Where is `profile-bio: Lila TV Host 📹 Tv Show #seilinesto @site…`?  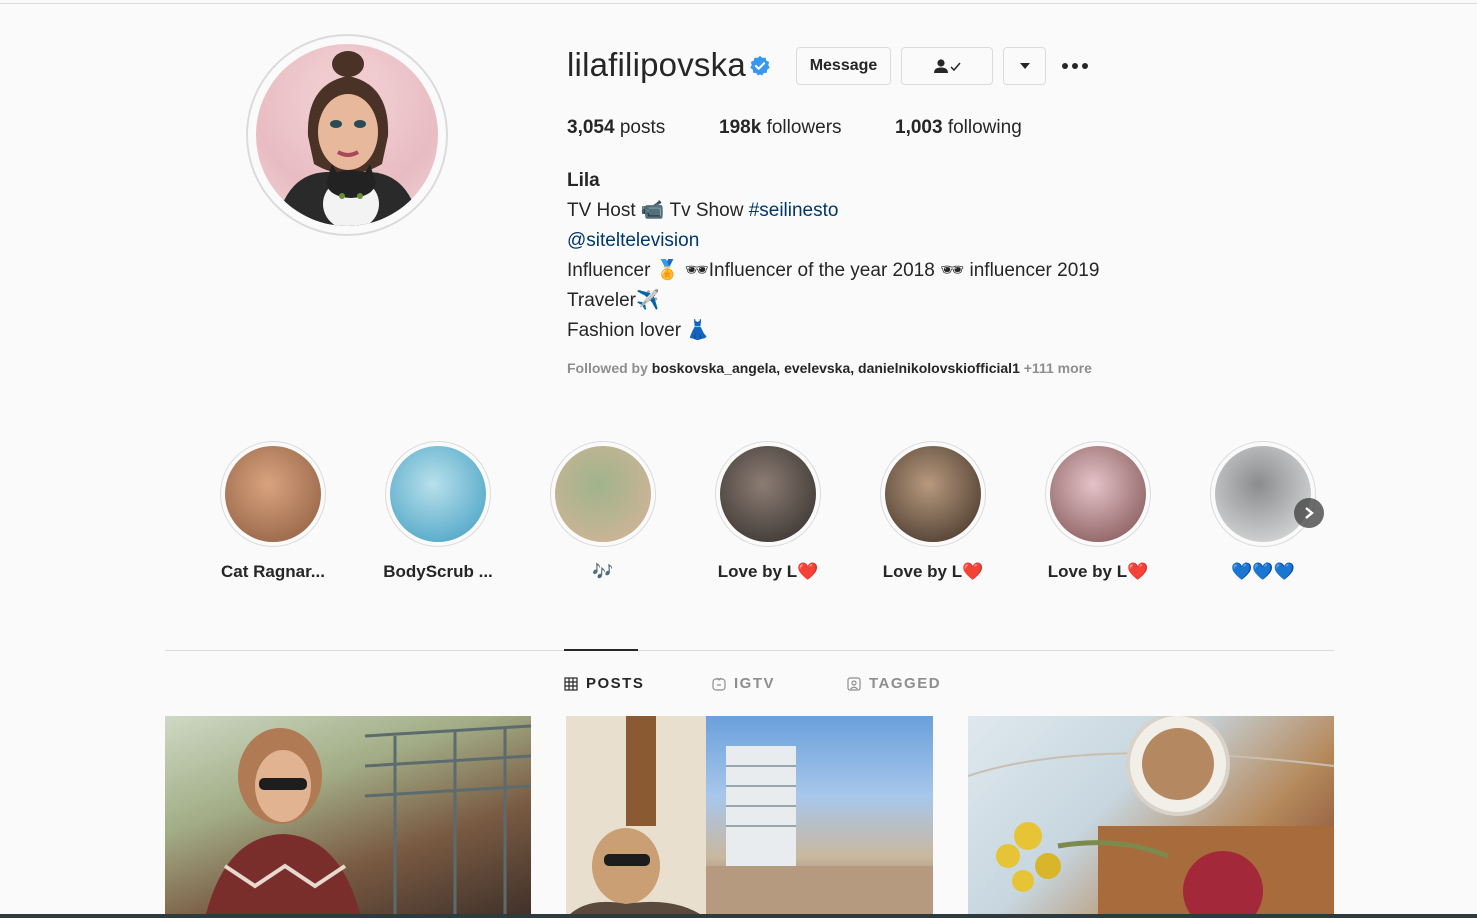 profile-bio: Lila TV Host 📹 Tv Show #seilinesto @site… is located at coordinates (833, 256).